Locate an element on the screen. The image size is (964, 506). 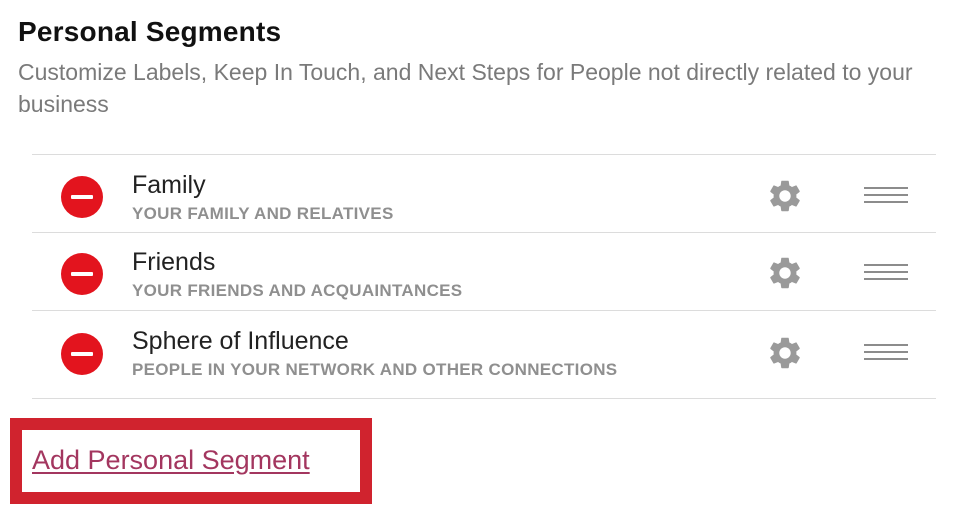
segment-name: Sphere of Influence is located at coordinates (240, 341).